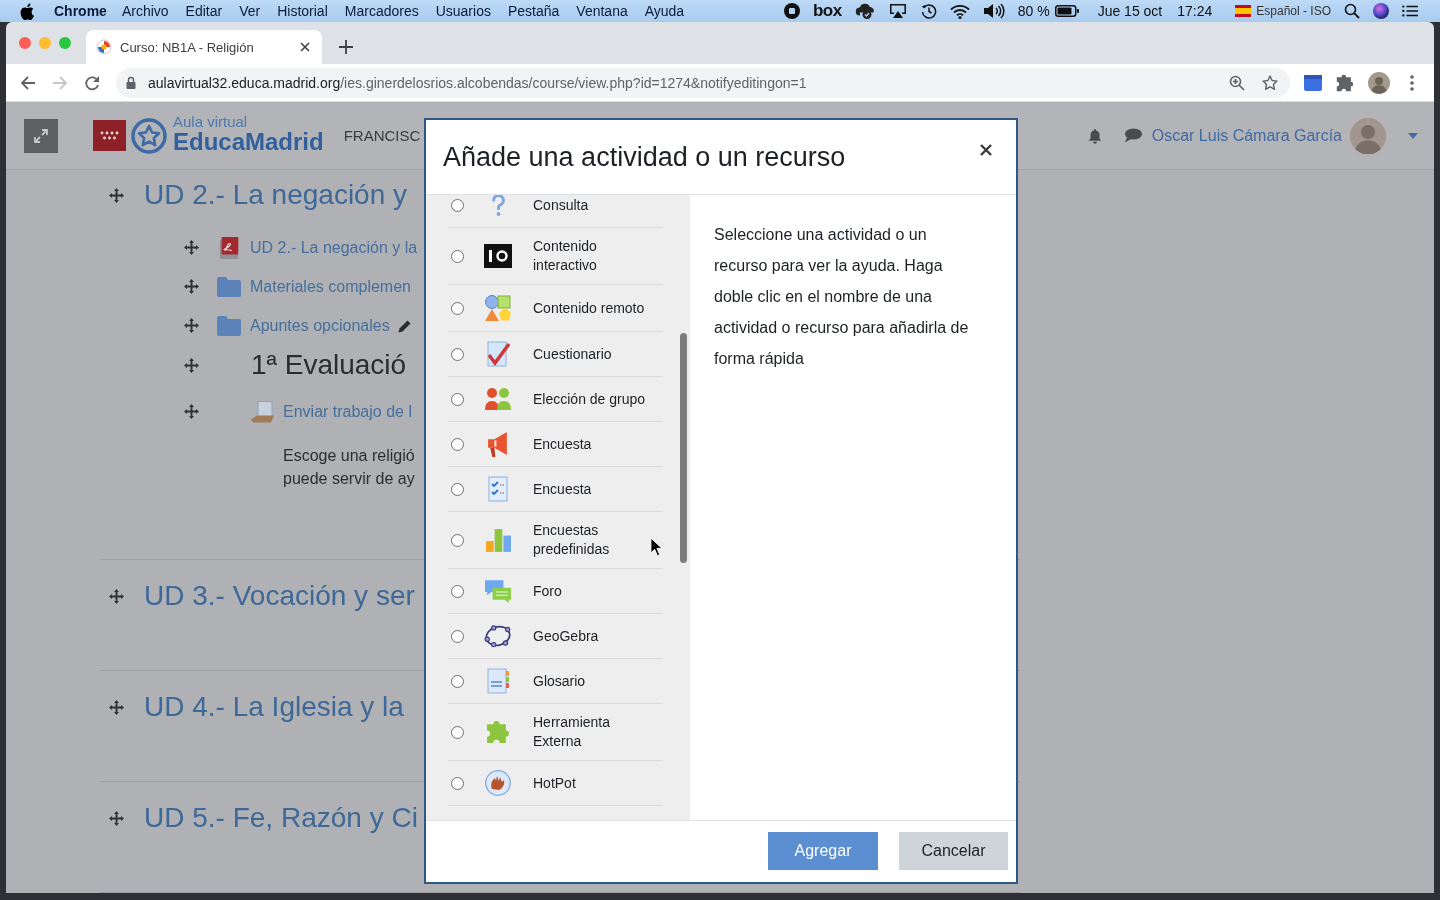 The image size is (1440, 900). Describe the element at coordinates (1379, 82) in the screenshot. I see `profile-avatar` at that location.